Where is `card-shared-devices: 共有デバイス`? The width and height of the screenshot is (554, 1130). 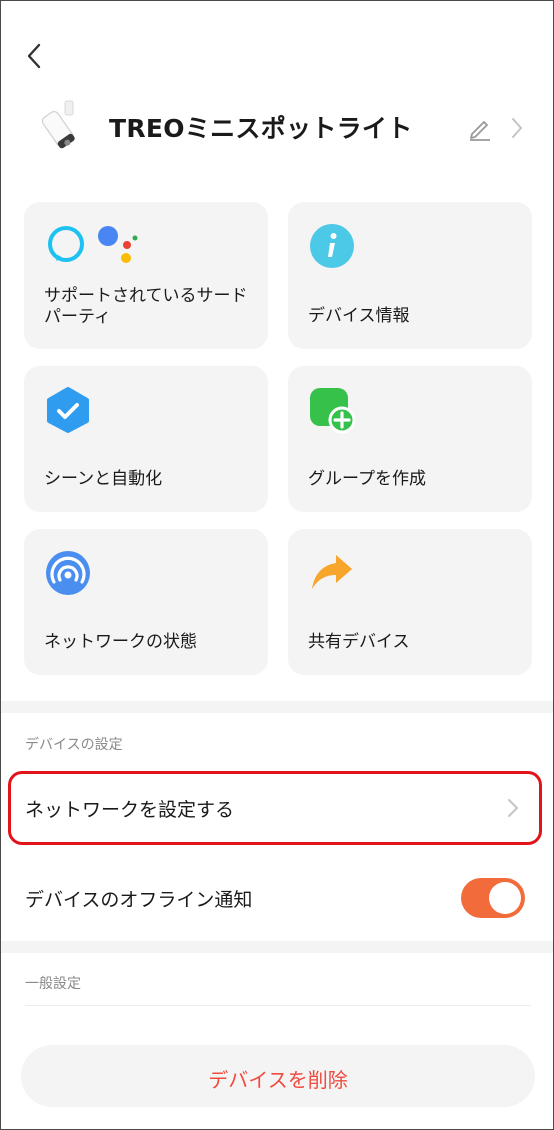
card-shared-devices: 共有デバイス is located at coordinates (410, 602).